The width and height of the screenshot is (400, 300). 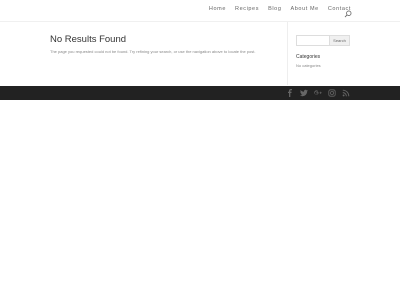 I want to click on sidebar-search-button: Search, so click(x=340, y=40).